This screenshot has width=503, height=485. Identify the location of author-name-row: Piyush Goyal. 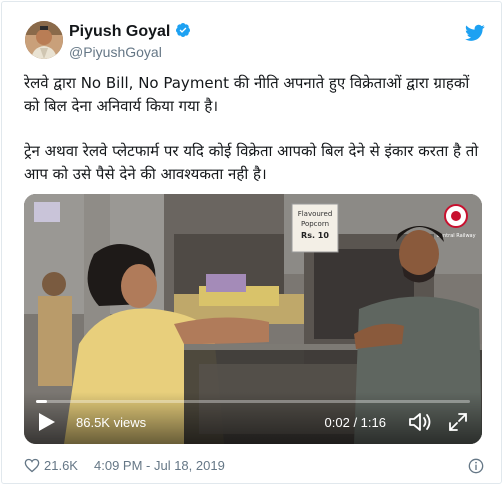
(130, 32).